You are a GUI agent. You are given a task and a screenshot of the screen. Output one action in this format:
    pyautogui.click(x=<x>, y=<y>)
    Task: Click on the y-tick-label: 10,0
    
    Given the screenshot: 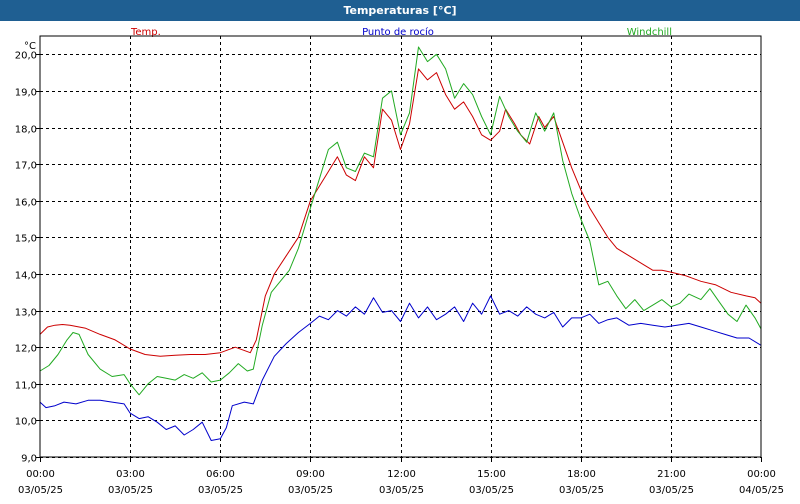 What is the action you would take?
    pyautogui.click(x=26, y=422)
    